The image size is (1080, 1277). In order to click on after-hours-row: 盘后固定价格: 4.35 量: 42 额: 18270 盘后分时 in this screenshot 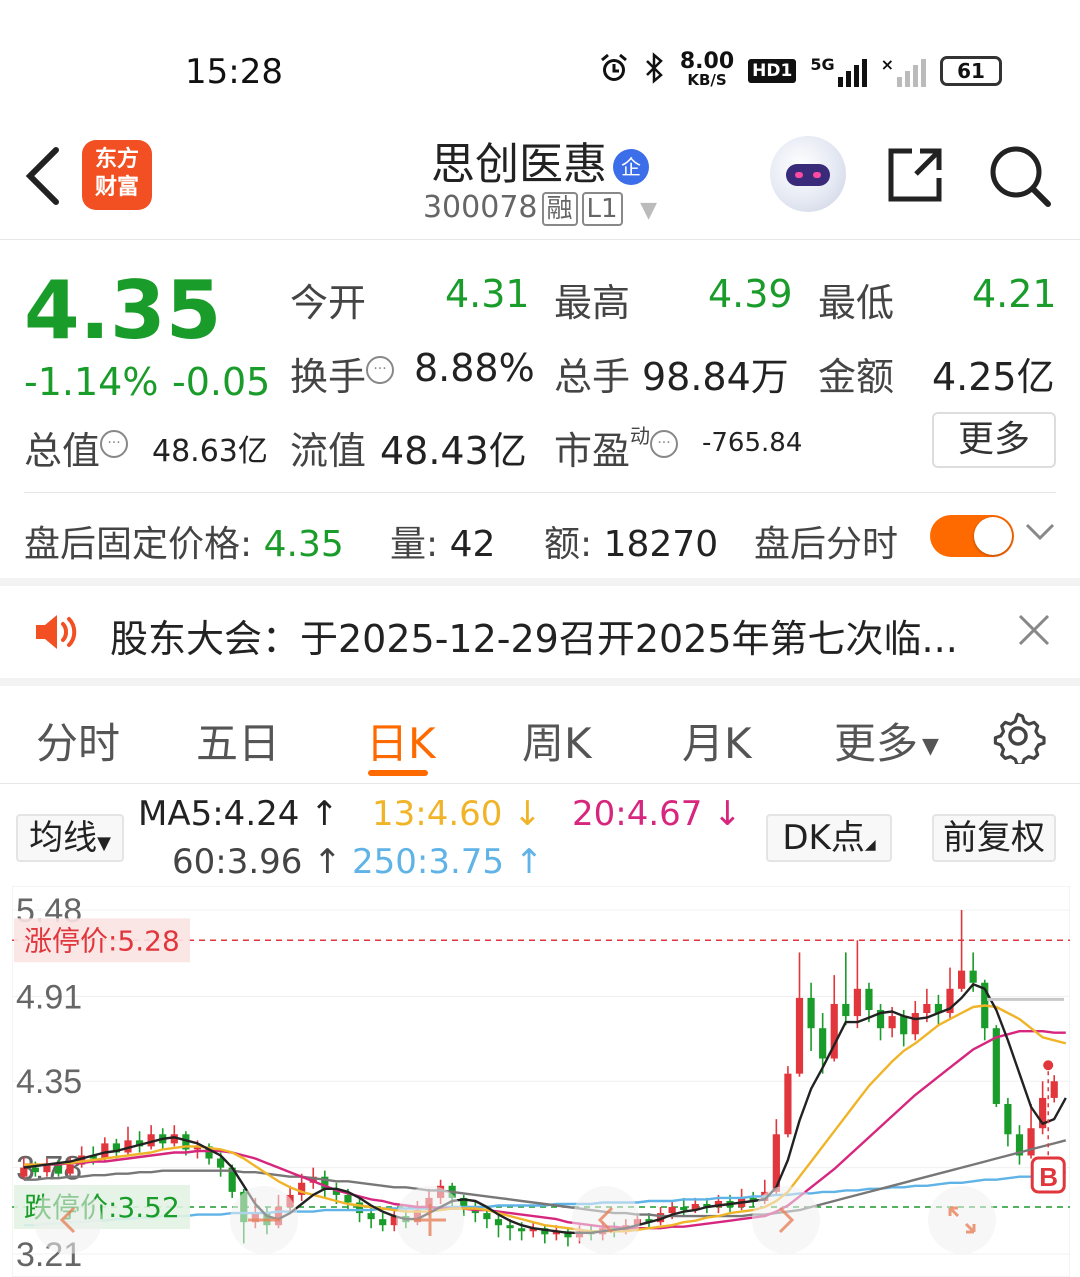, I will do `click(540, 535)`.